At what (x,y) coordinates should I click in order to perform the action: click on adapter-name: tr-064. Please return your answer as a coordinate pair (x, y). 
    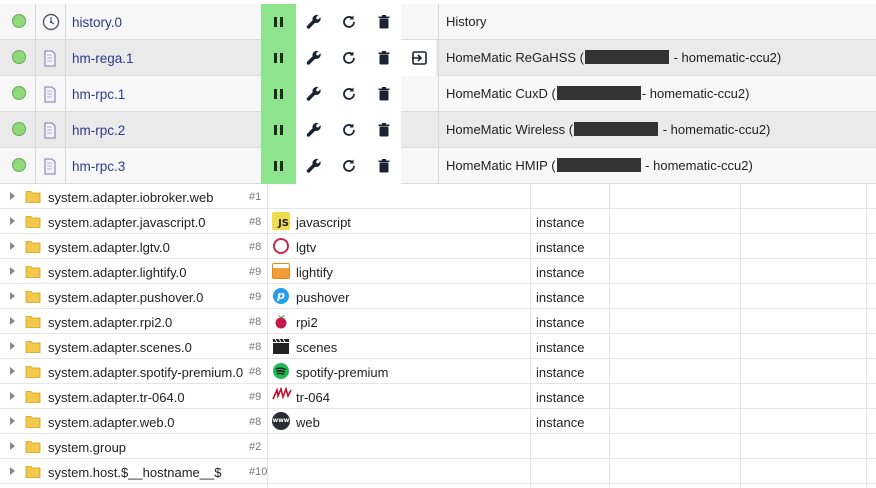
    Looking at the image, I should click on (313, 397).